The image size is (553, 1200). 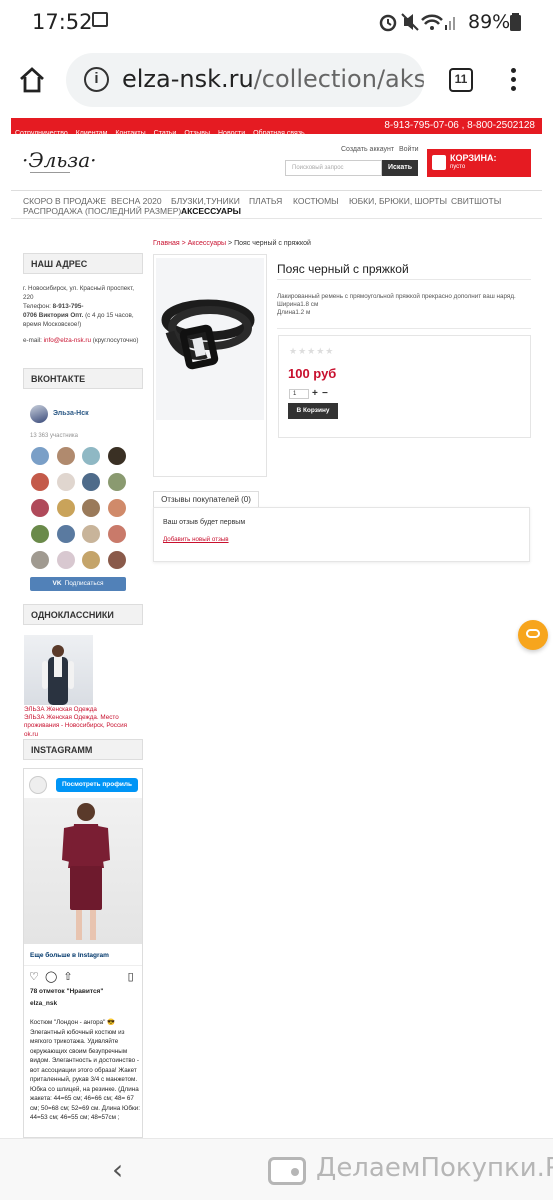 I want to click on ok-group-image, so click(x=58, y=670).